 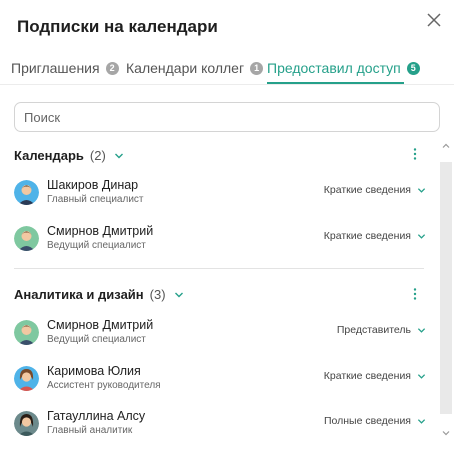 What do you see at coordinates (90, 430) in the screenshot?
I see `person-role: Главный аналитик` at bounding box center [90, 430].